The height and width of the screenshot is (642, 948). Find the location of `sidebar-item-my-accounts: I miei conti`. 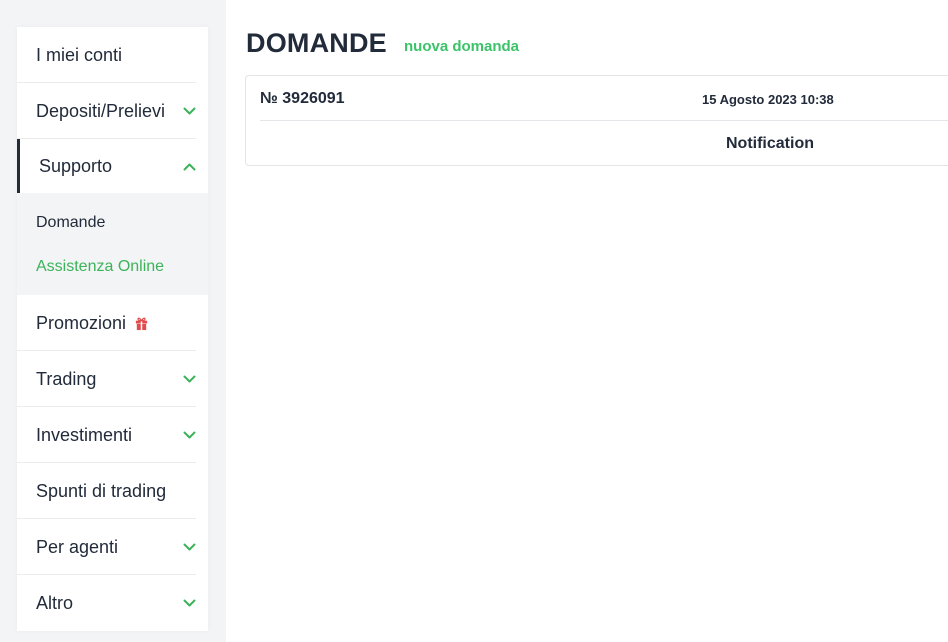

sidebar-item-my-accounts: I miei conti is located at coordinates (112, 55).